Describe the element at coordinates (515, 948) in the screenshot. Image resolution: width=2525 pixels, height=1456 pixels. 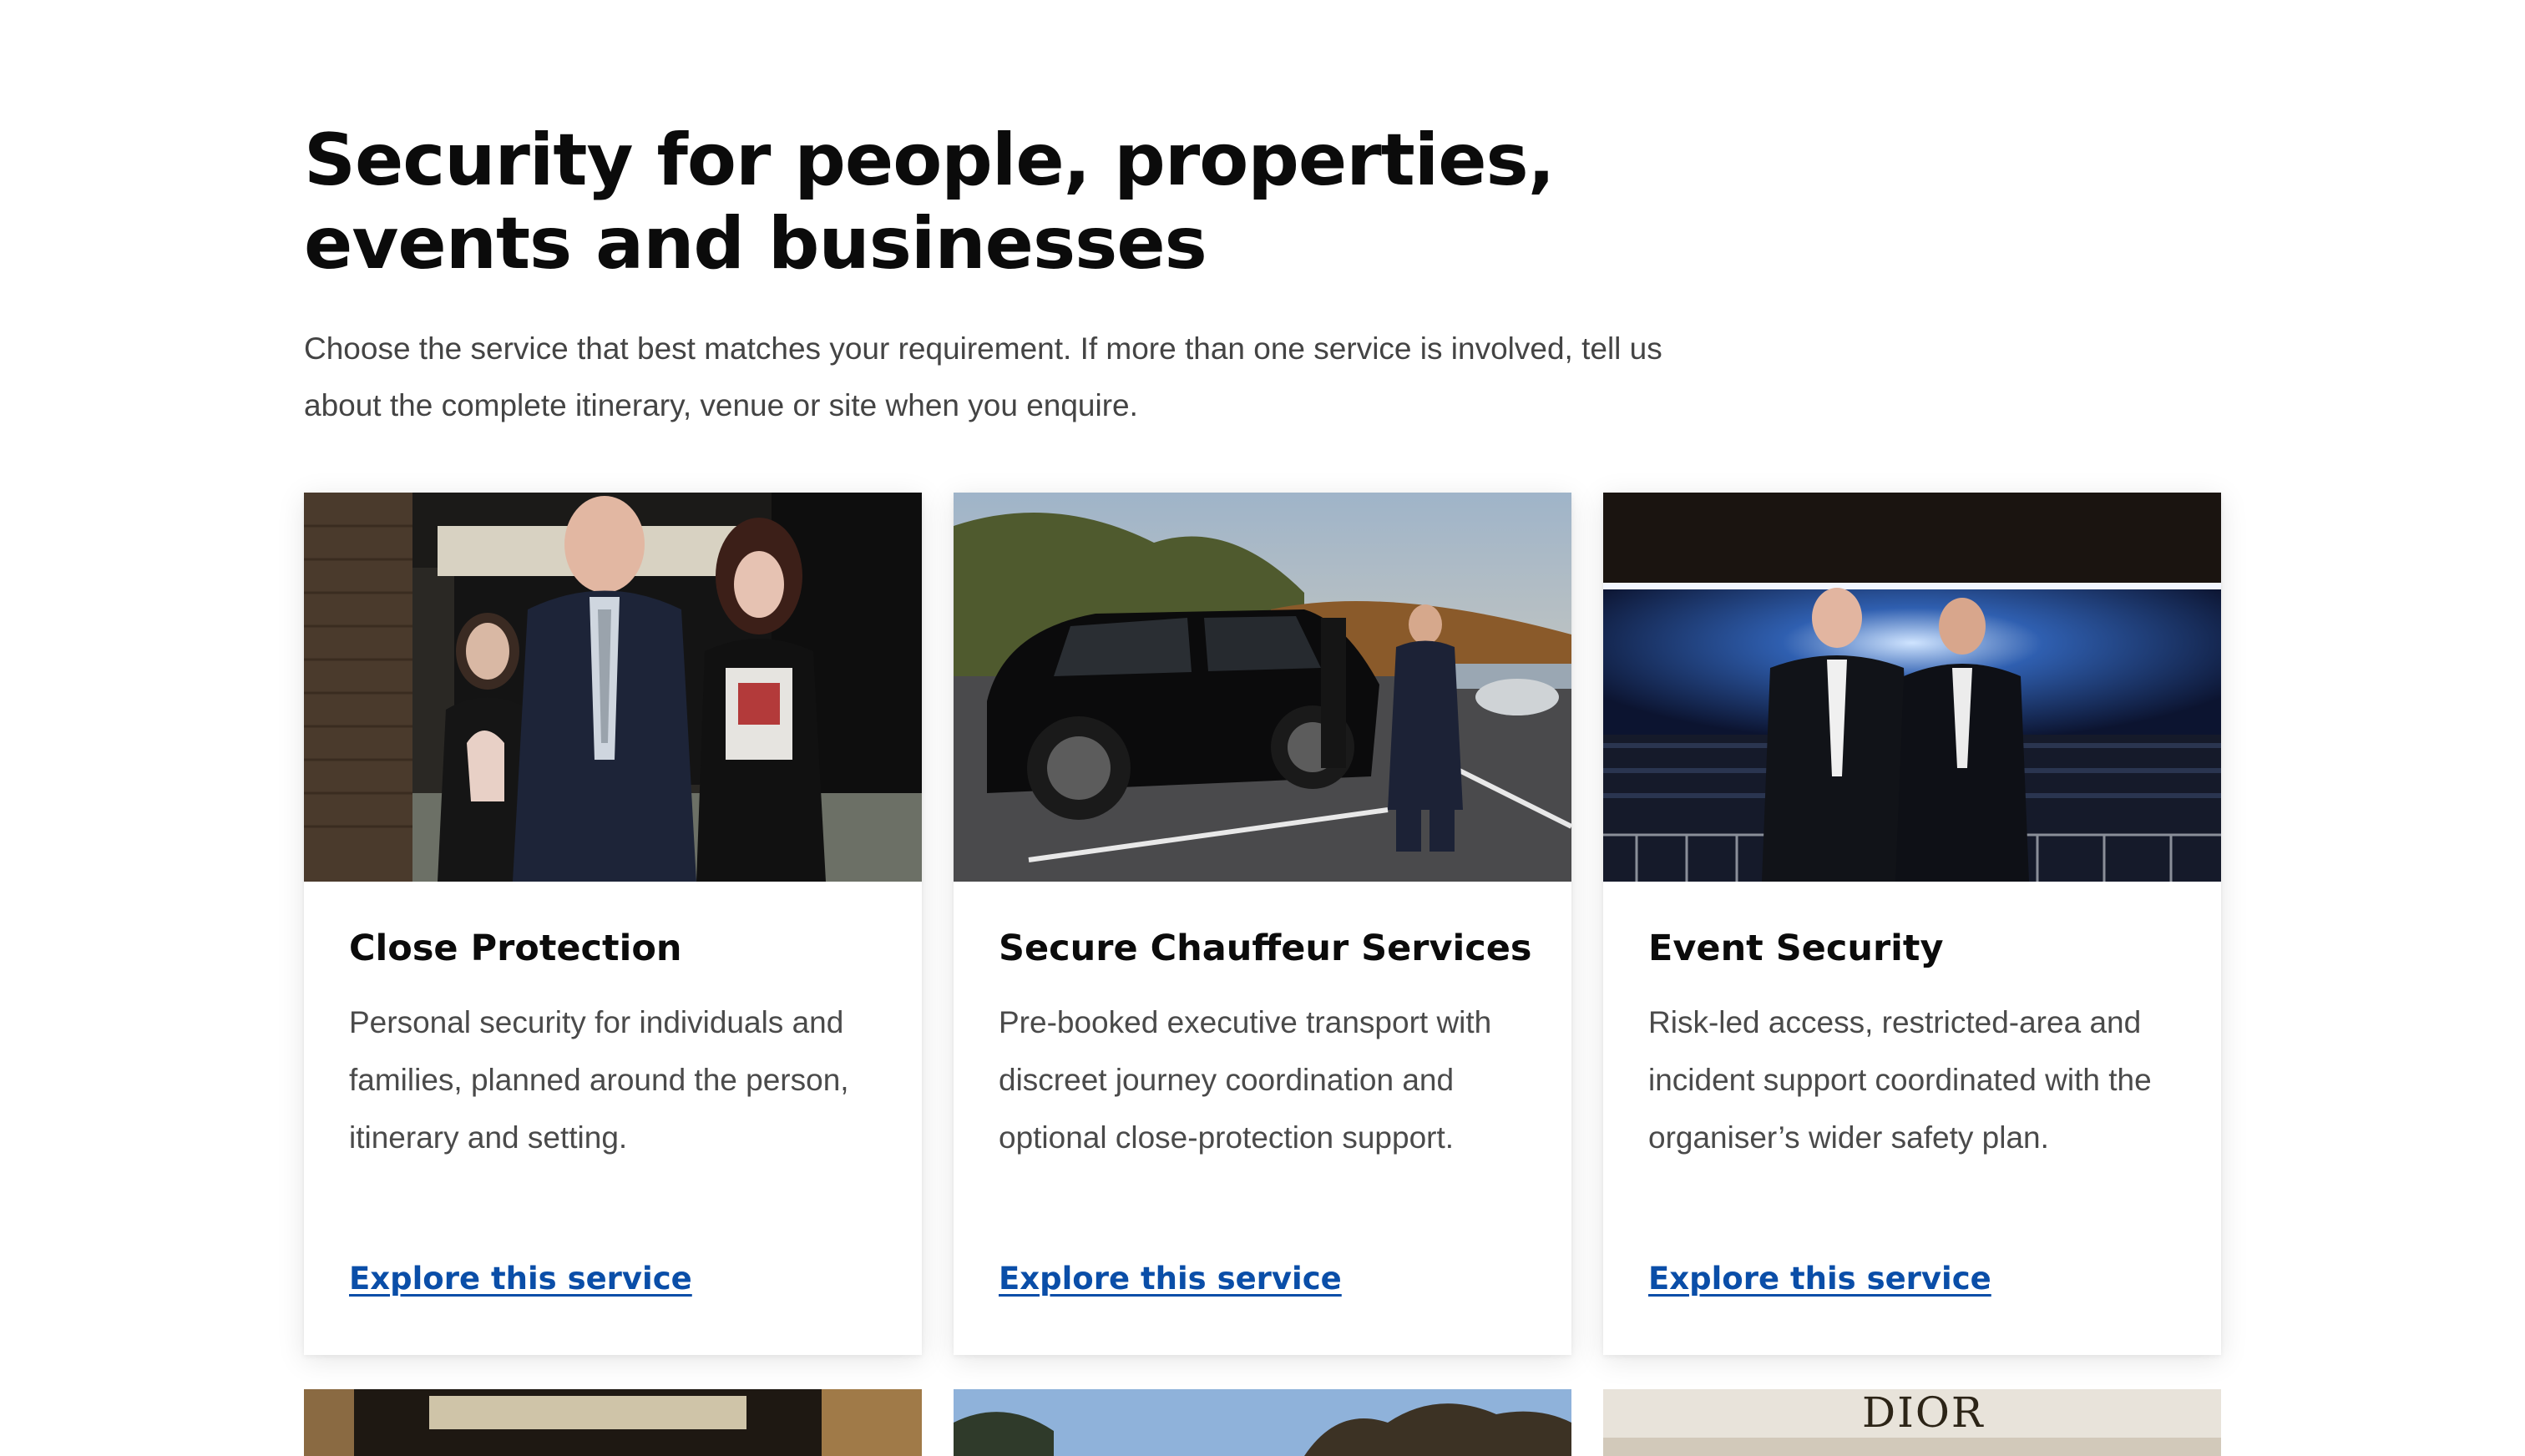
I see `card-title: Close Protection` at that location.